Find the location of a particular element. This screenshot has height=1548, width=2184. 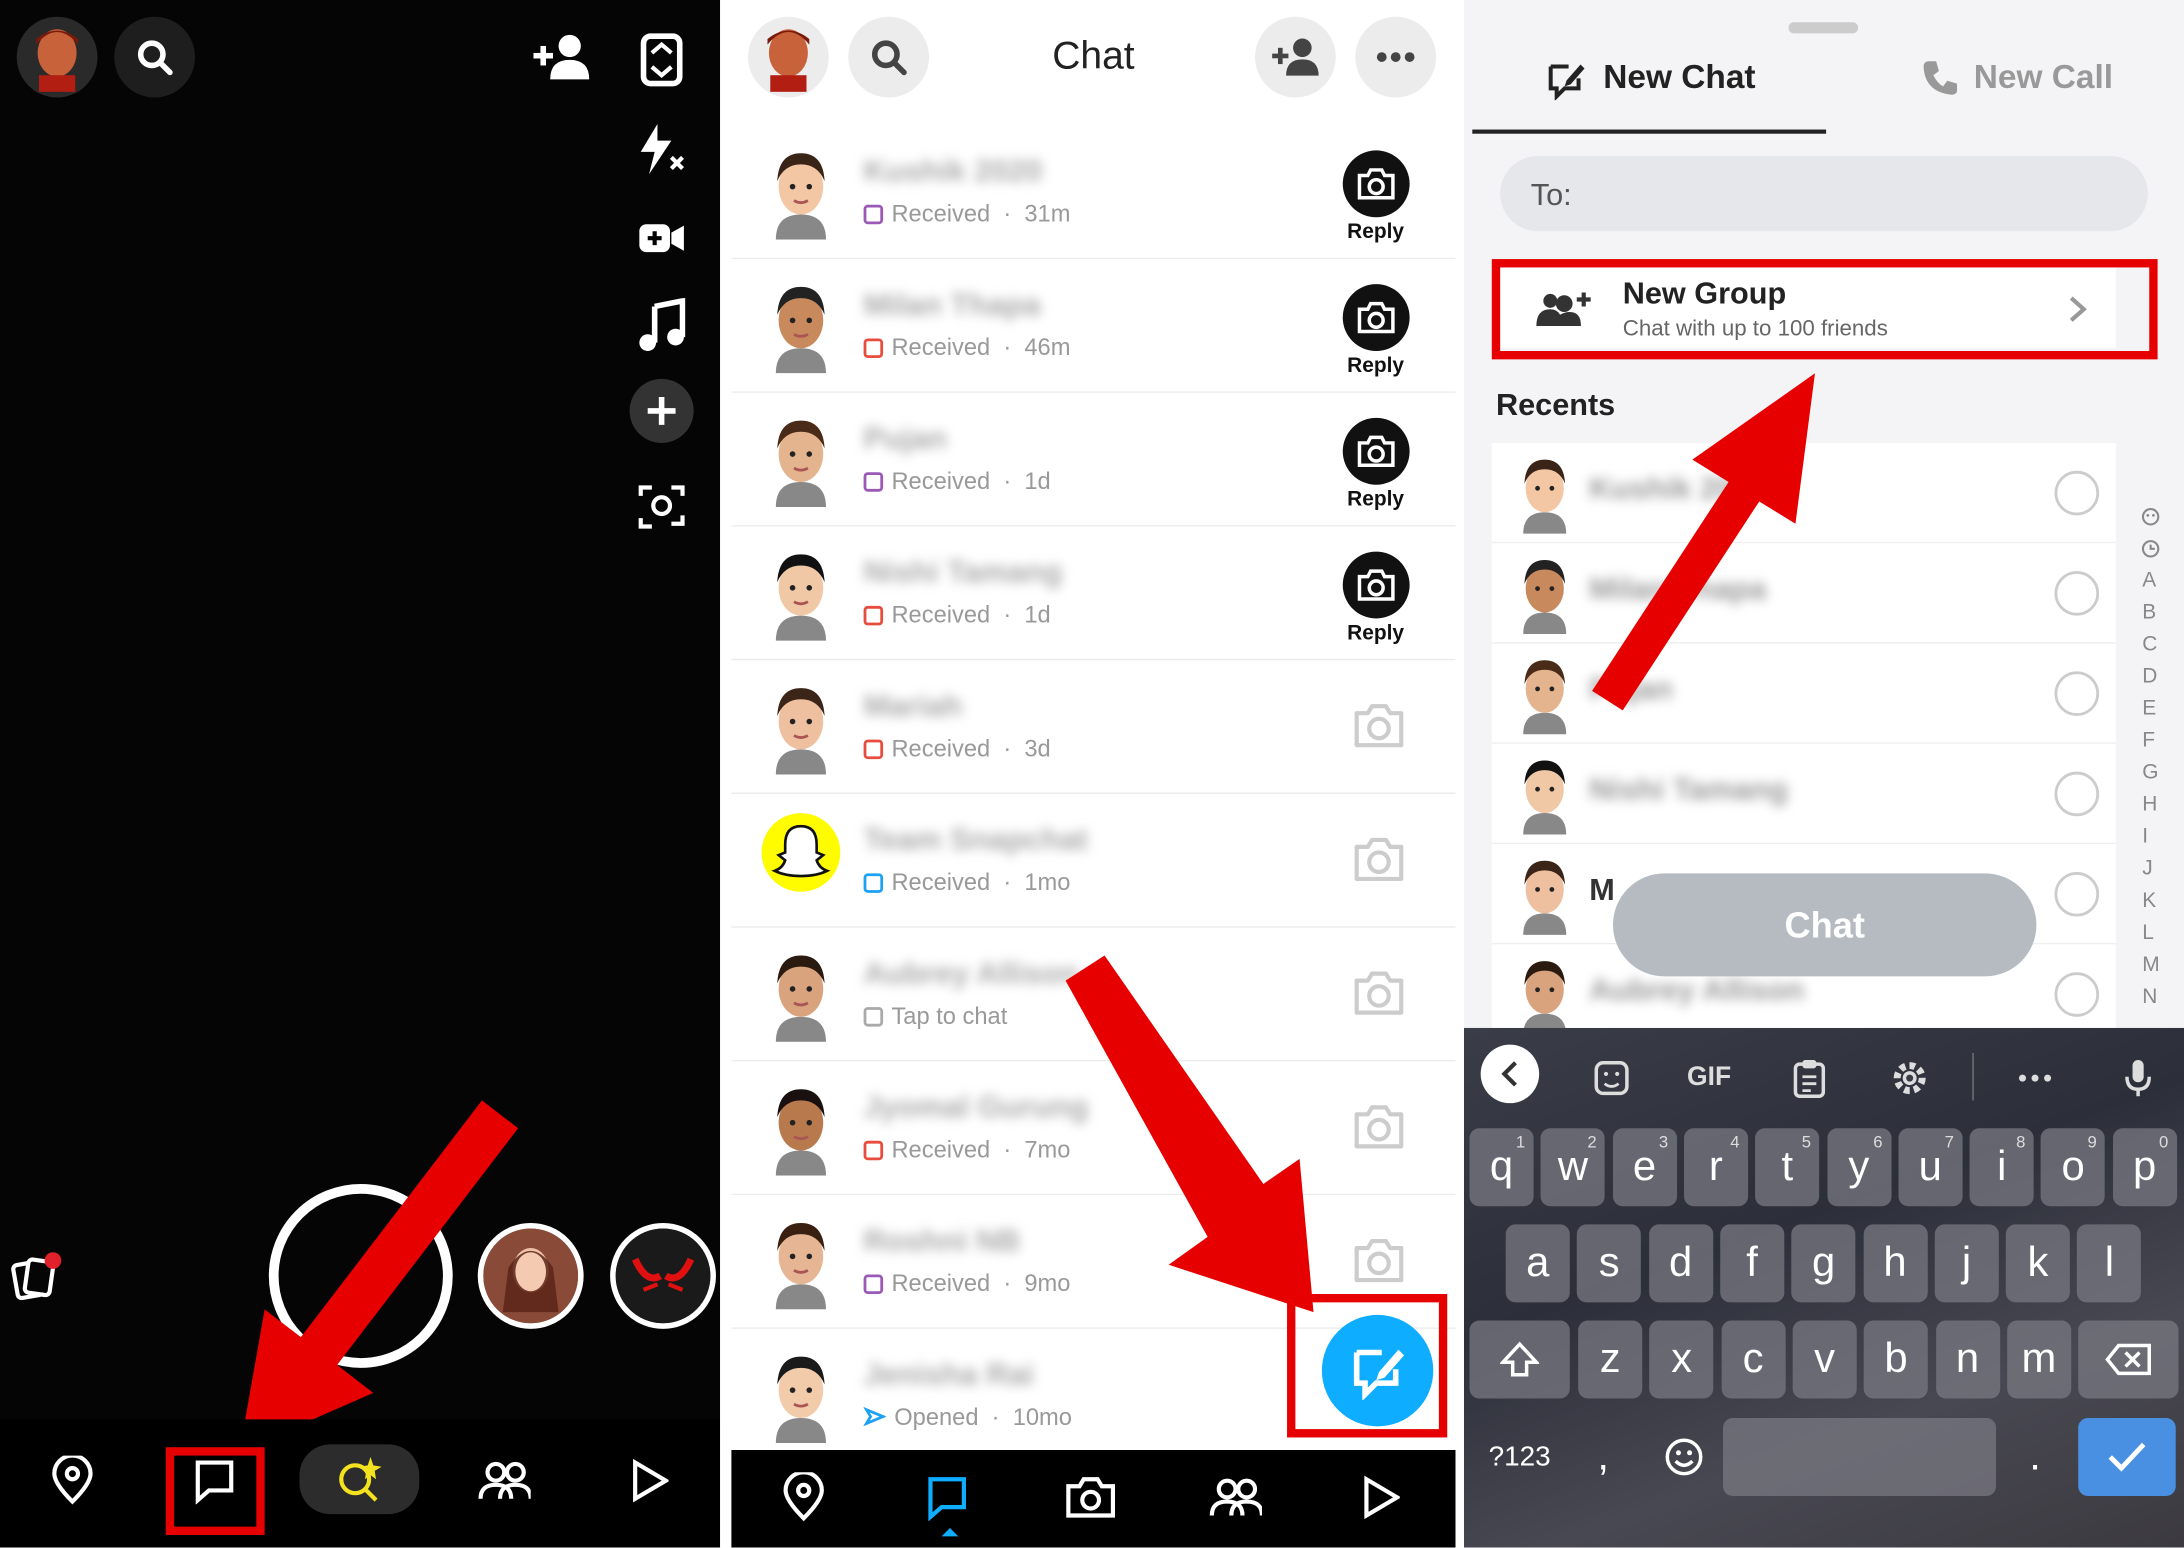

key-g: g is located at coordinates (1823, 1263).